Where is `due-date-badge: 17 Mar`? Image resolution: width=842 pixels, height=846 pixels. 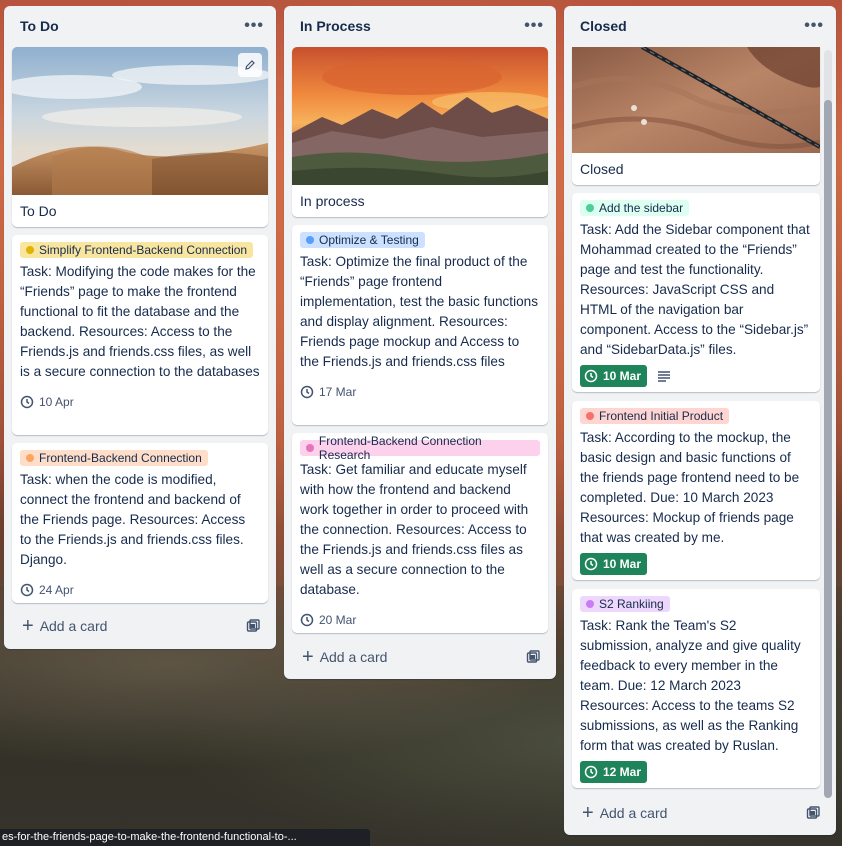
due-date-badge: 17 Mar is located at coordinates (328, 392).